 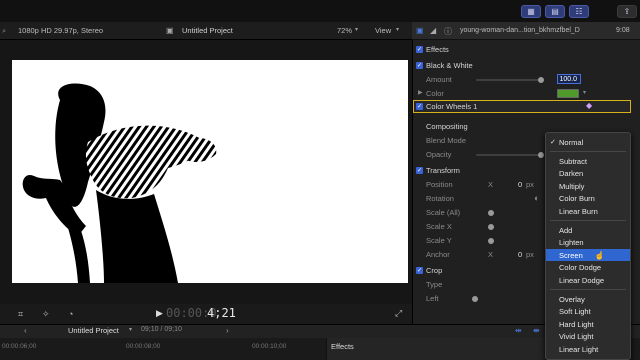 I want to click on fullscreen-icon: ⤢, so click(x=398, y=313).